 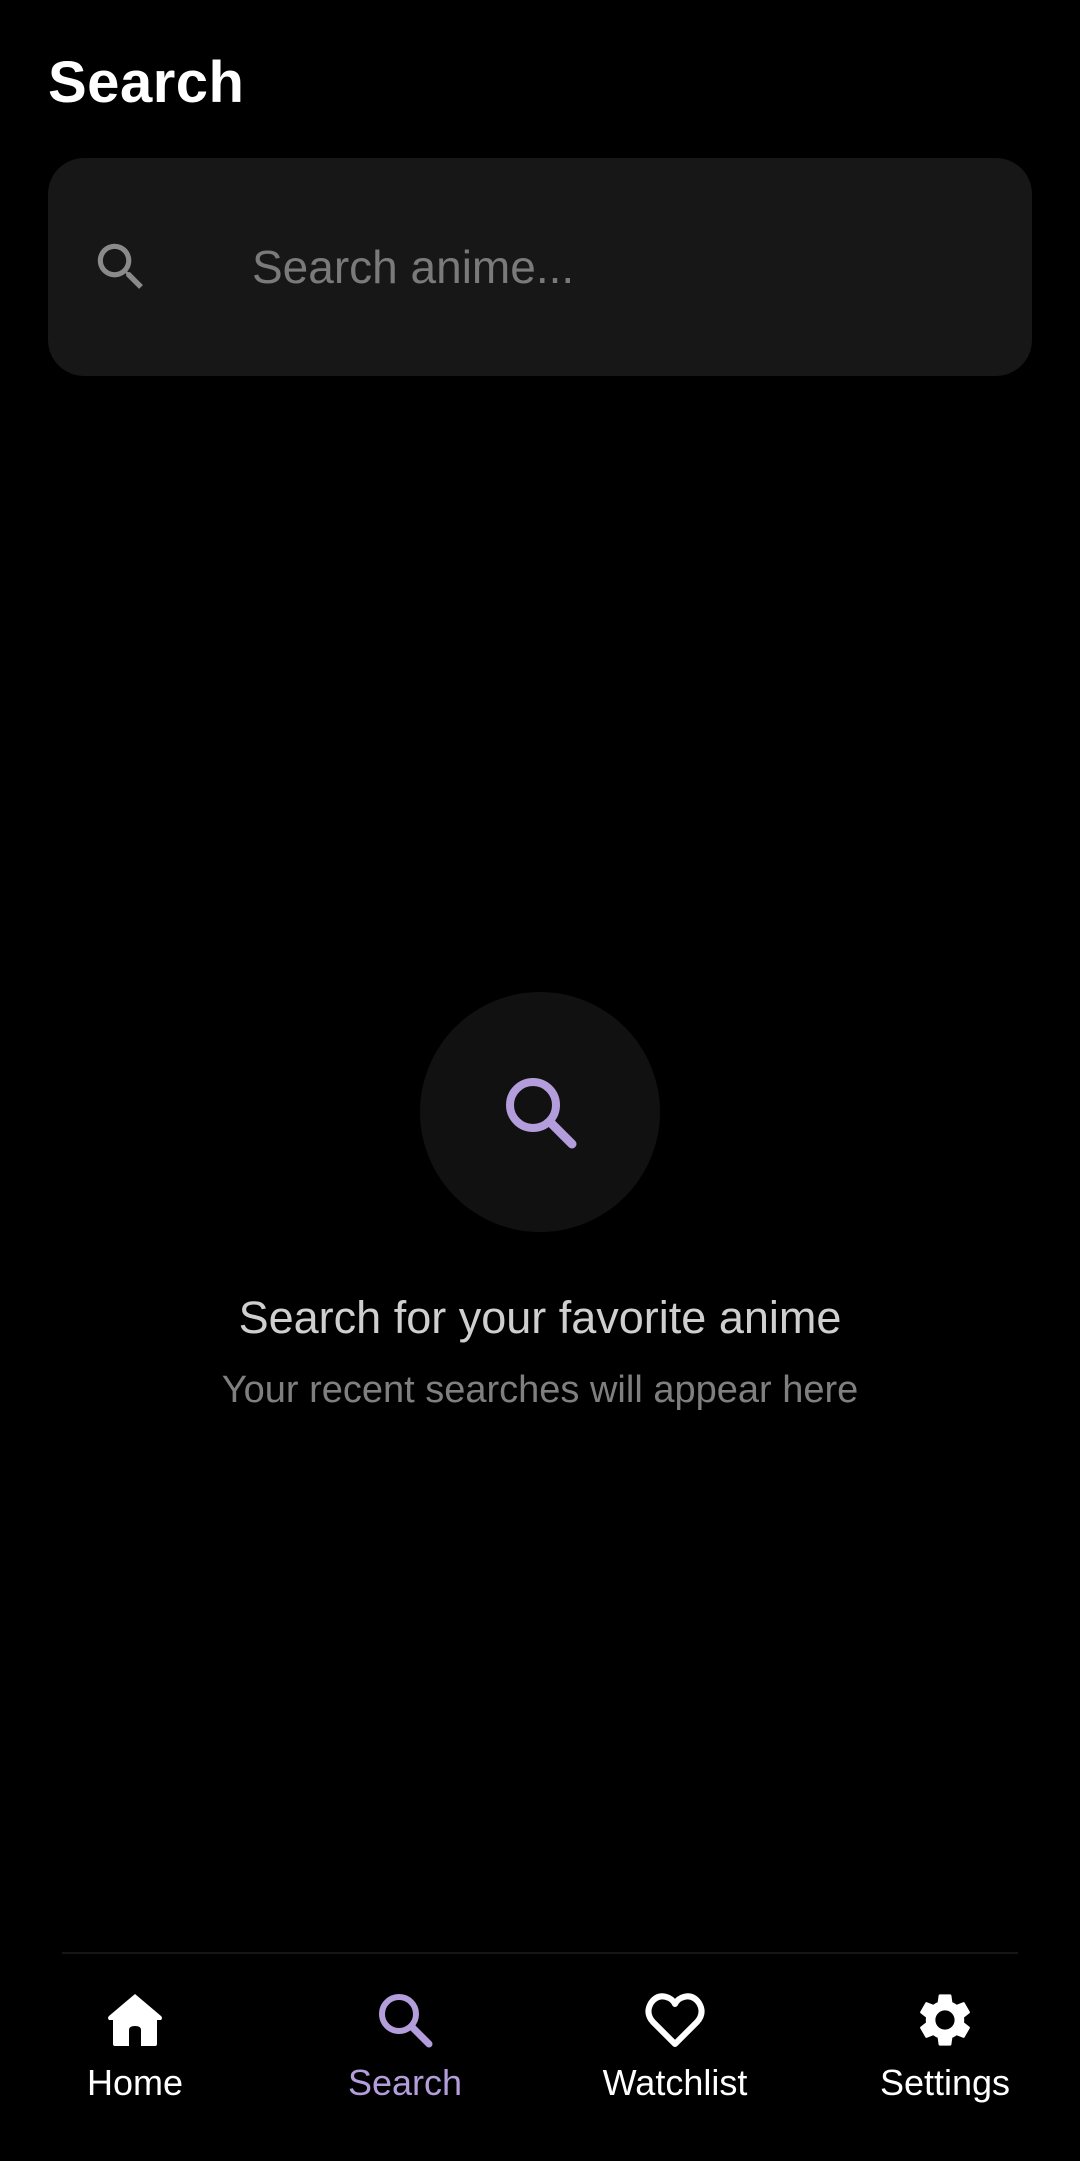 I want to click on home-icon, so click(x=135, y=2020).